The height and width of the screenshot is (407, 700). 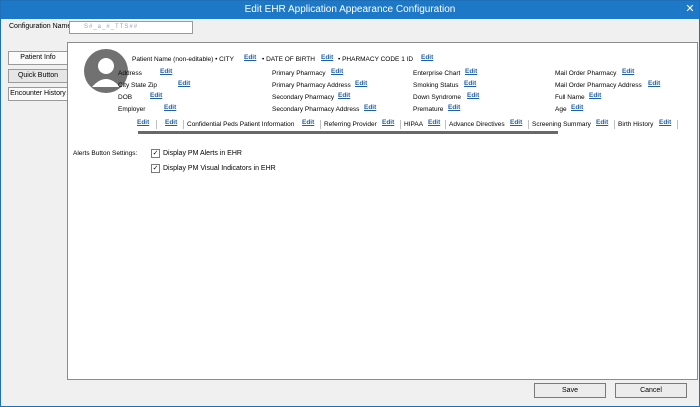 What do you see at coordinates (388, 122) in the screenshot?
I see `edit-referring-provider-link: Edit` at bounding box center [388, 122].